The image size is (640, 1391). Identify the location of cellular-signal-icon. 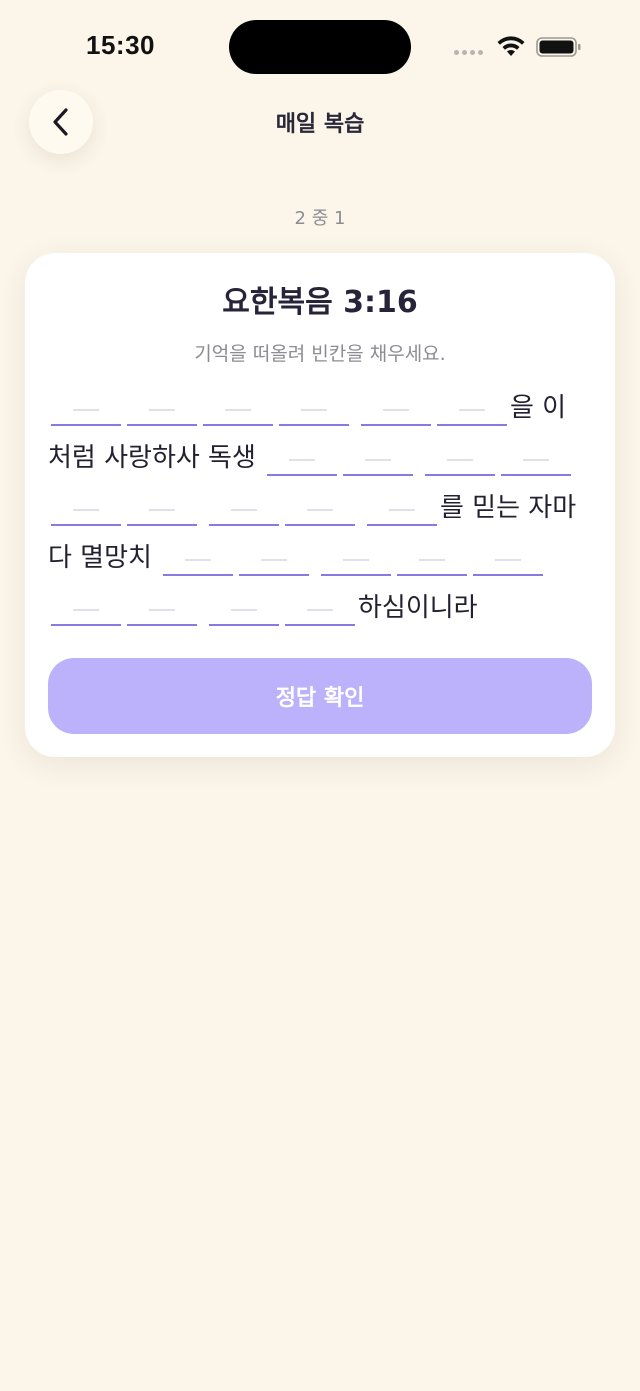
(468, 52).